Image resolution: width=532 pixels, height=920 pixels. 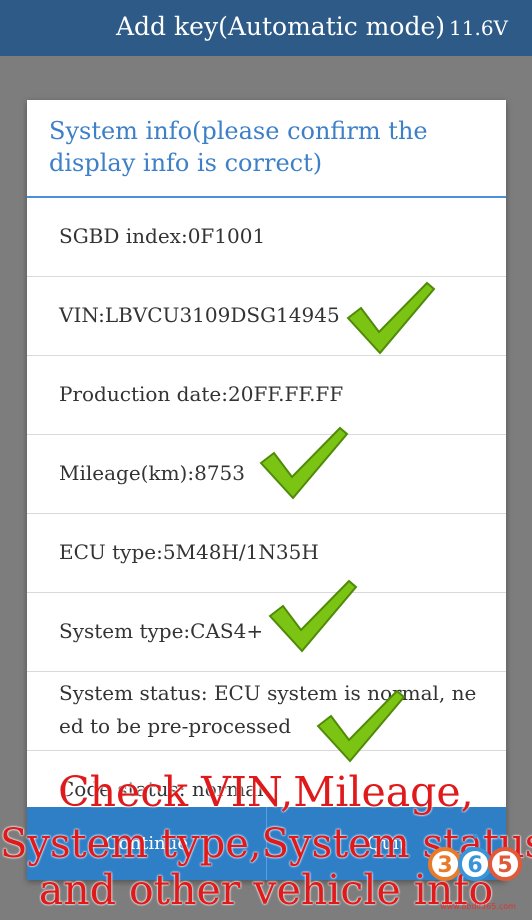 I want to click on mileage-text: Mileage(km):8753, so click(x=152, y=473).